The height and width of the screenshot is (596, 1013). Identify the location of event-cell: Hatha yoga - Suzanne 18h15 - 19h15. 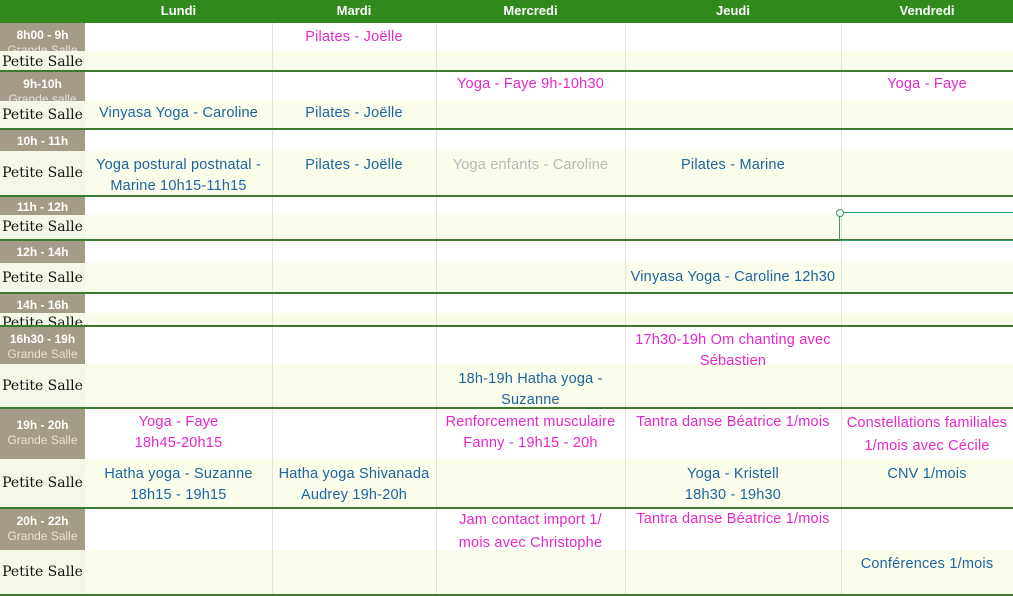
(178, 485).